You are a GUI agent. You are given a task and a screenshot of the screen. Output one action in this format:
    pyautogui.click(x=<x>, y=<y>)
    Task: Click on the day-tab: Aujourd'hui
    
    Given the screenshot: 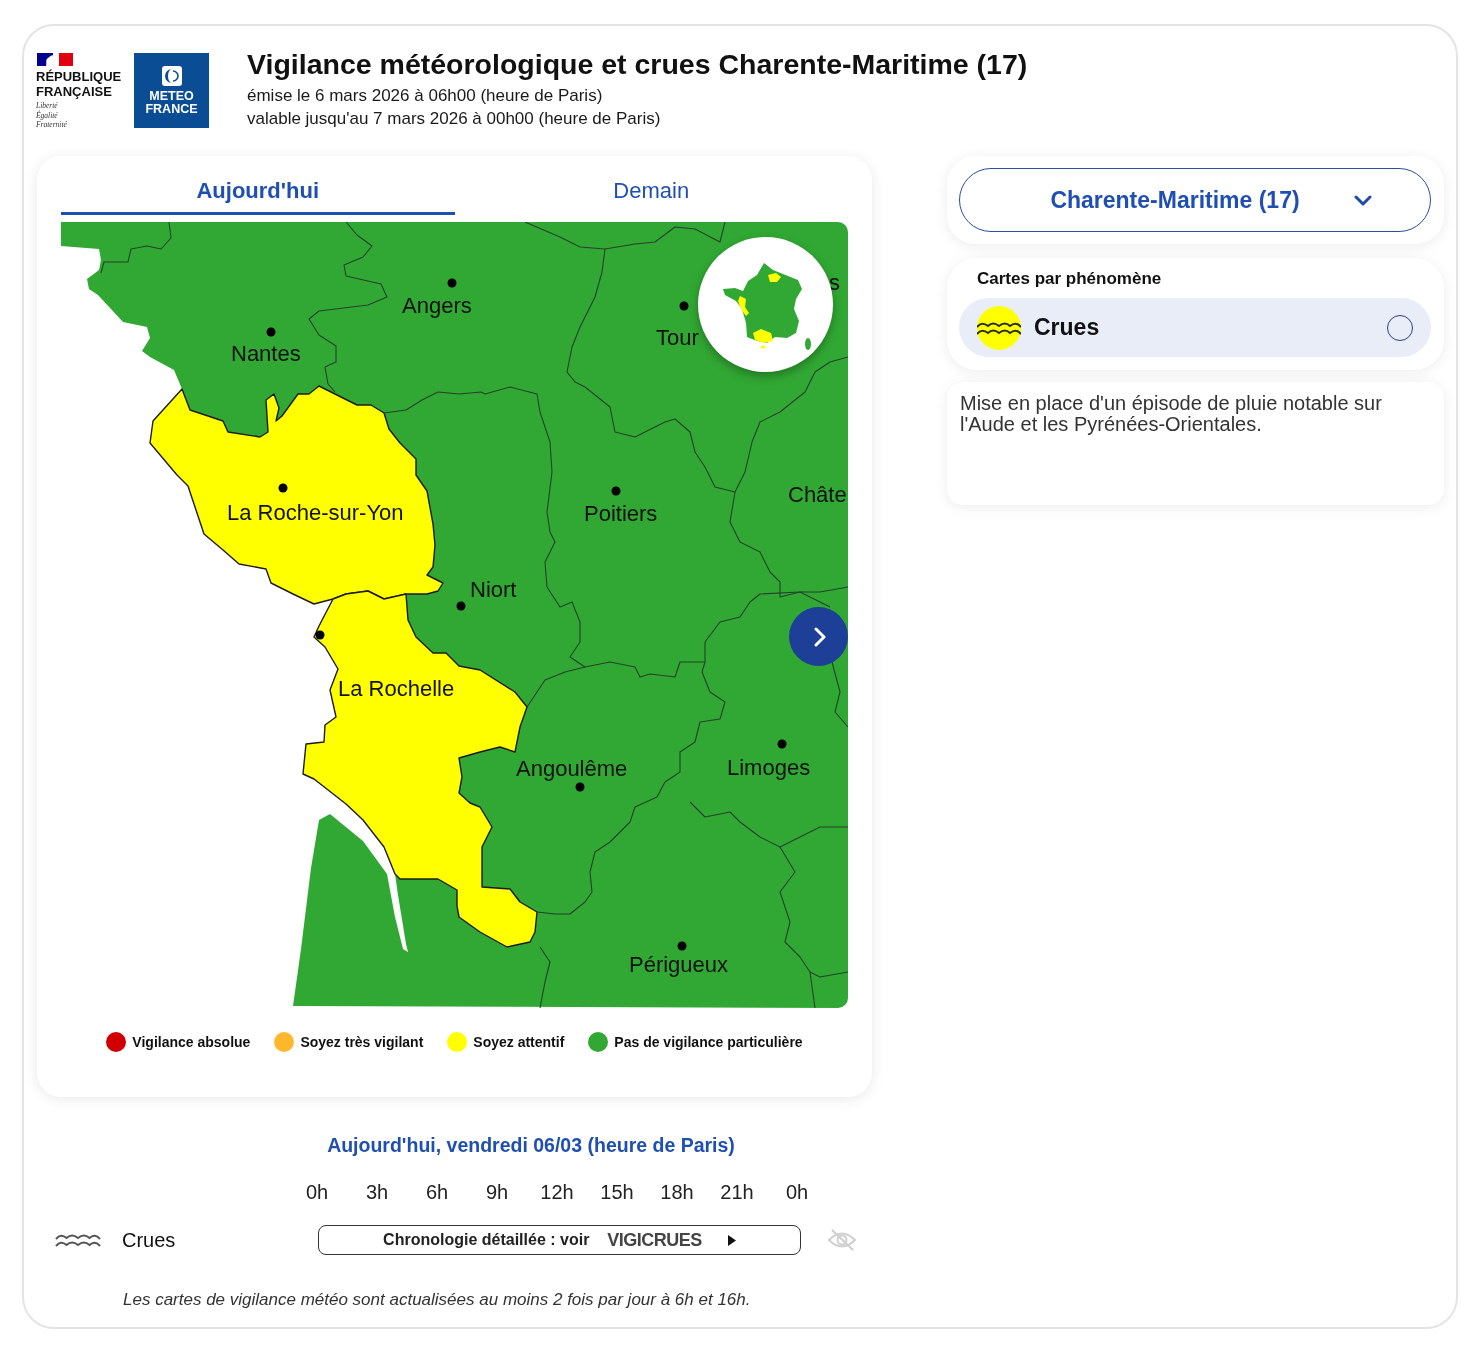 What is the action you would take?
    pyautogui.click(x=258, y=192)
    